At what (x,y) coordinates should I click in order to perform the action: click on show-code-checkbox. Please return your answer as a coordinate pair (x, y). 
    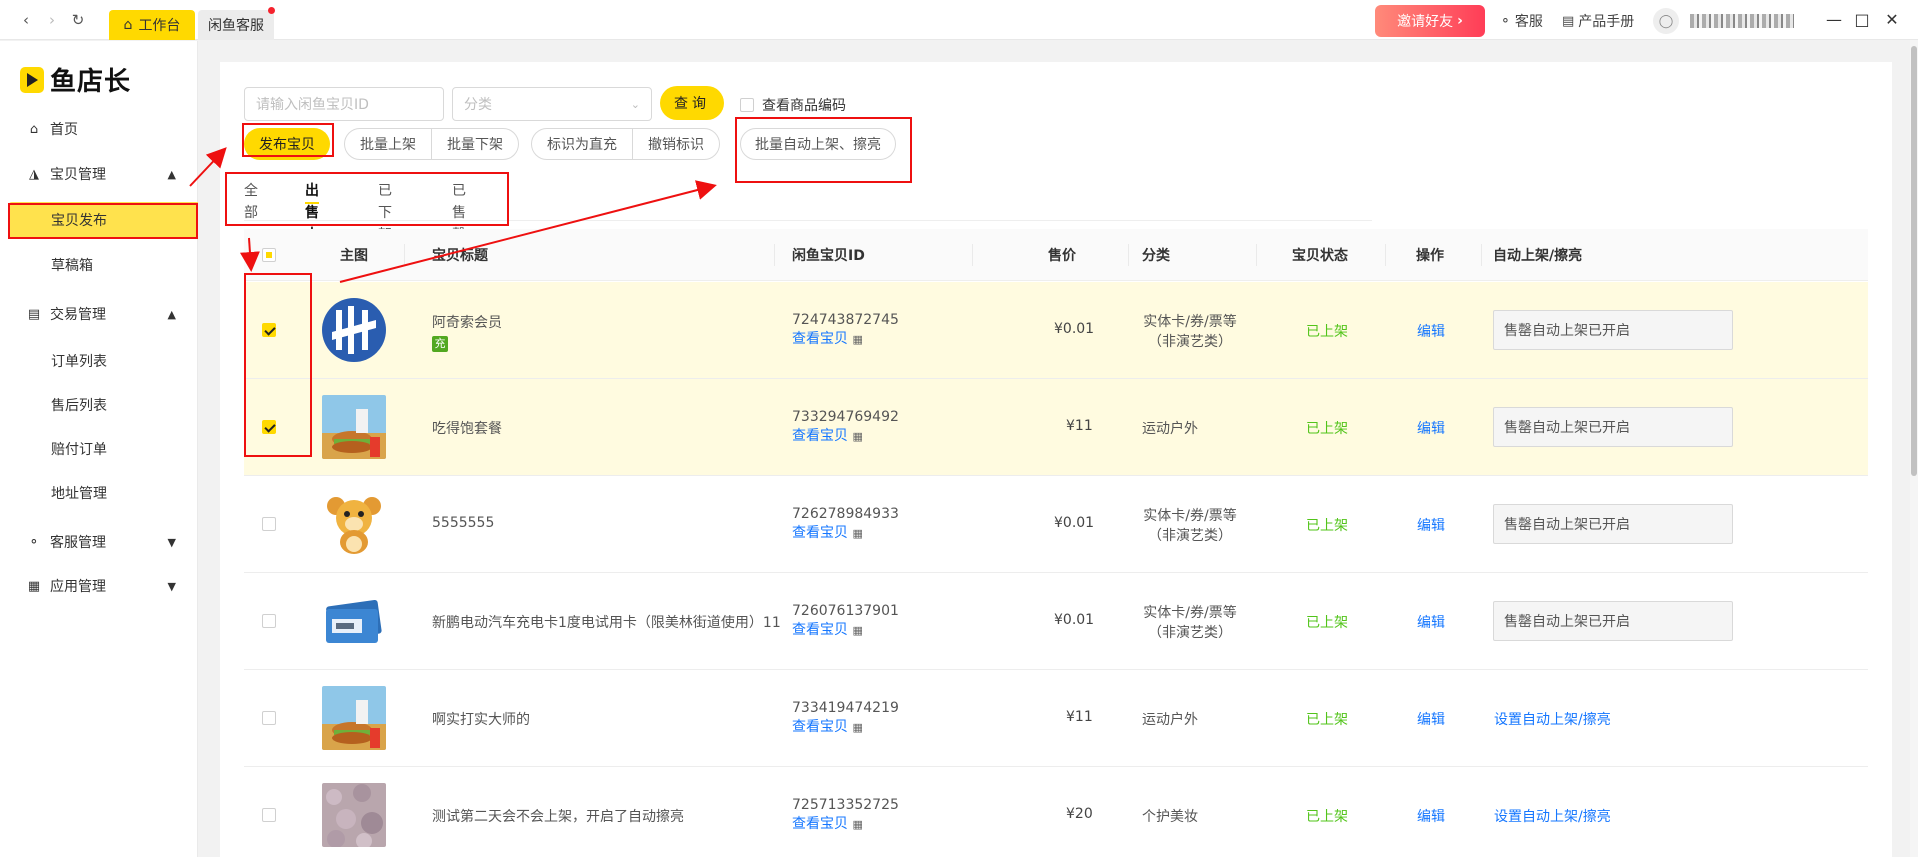
    Looking at the image, I should click on (747, 105).